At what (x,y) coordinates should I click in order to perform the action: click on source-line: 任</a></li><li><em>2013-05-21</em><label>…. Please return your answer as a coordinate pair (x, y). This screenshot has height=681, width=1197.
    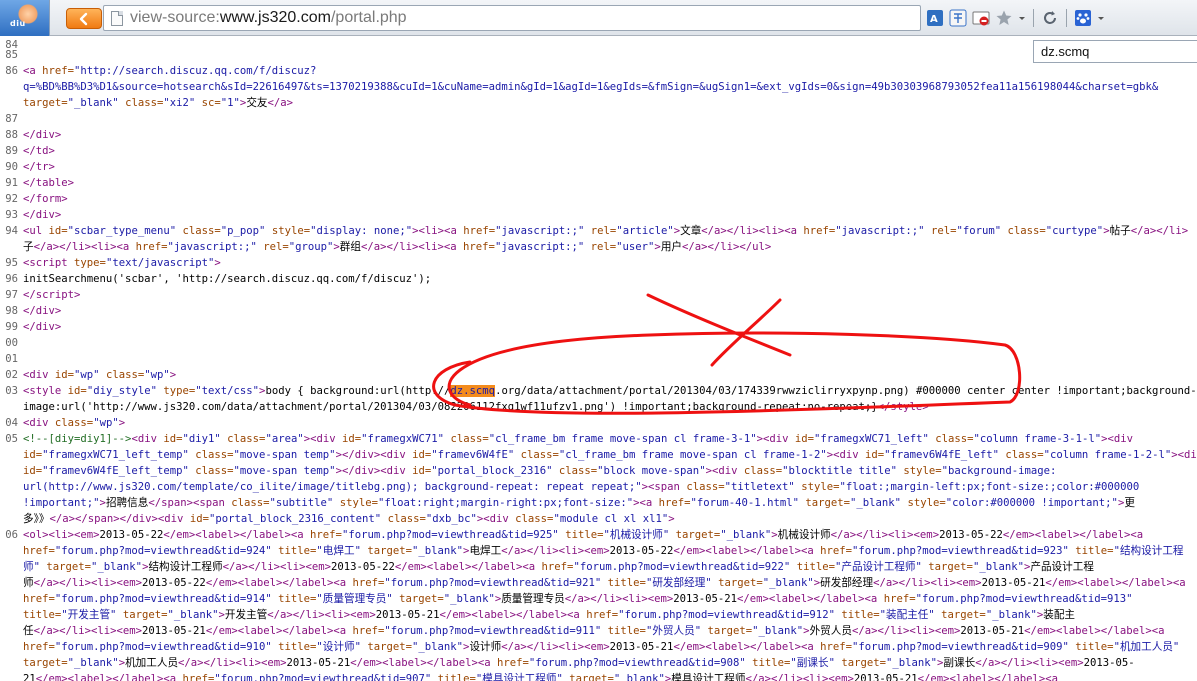
    Looking at the image, I should click on (598, 631).